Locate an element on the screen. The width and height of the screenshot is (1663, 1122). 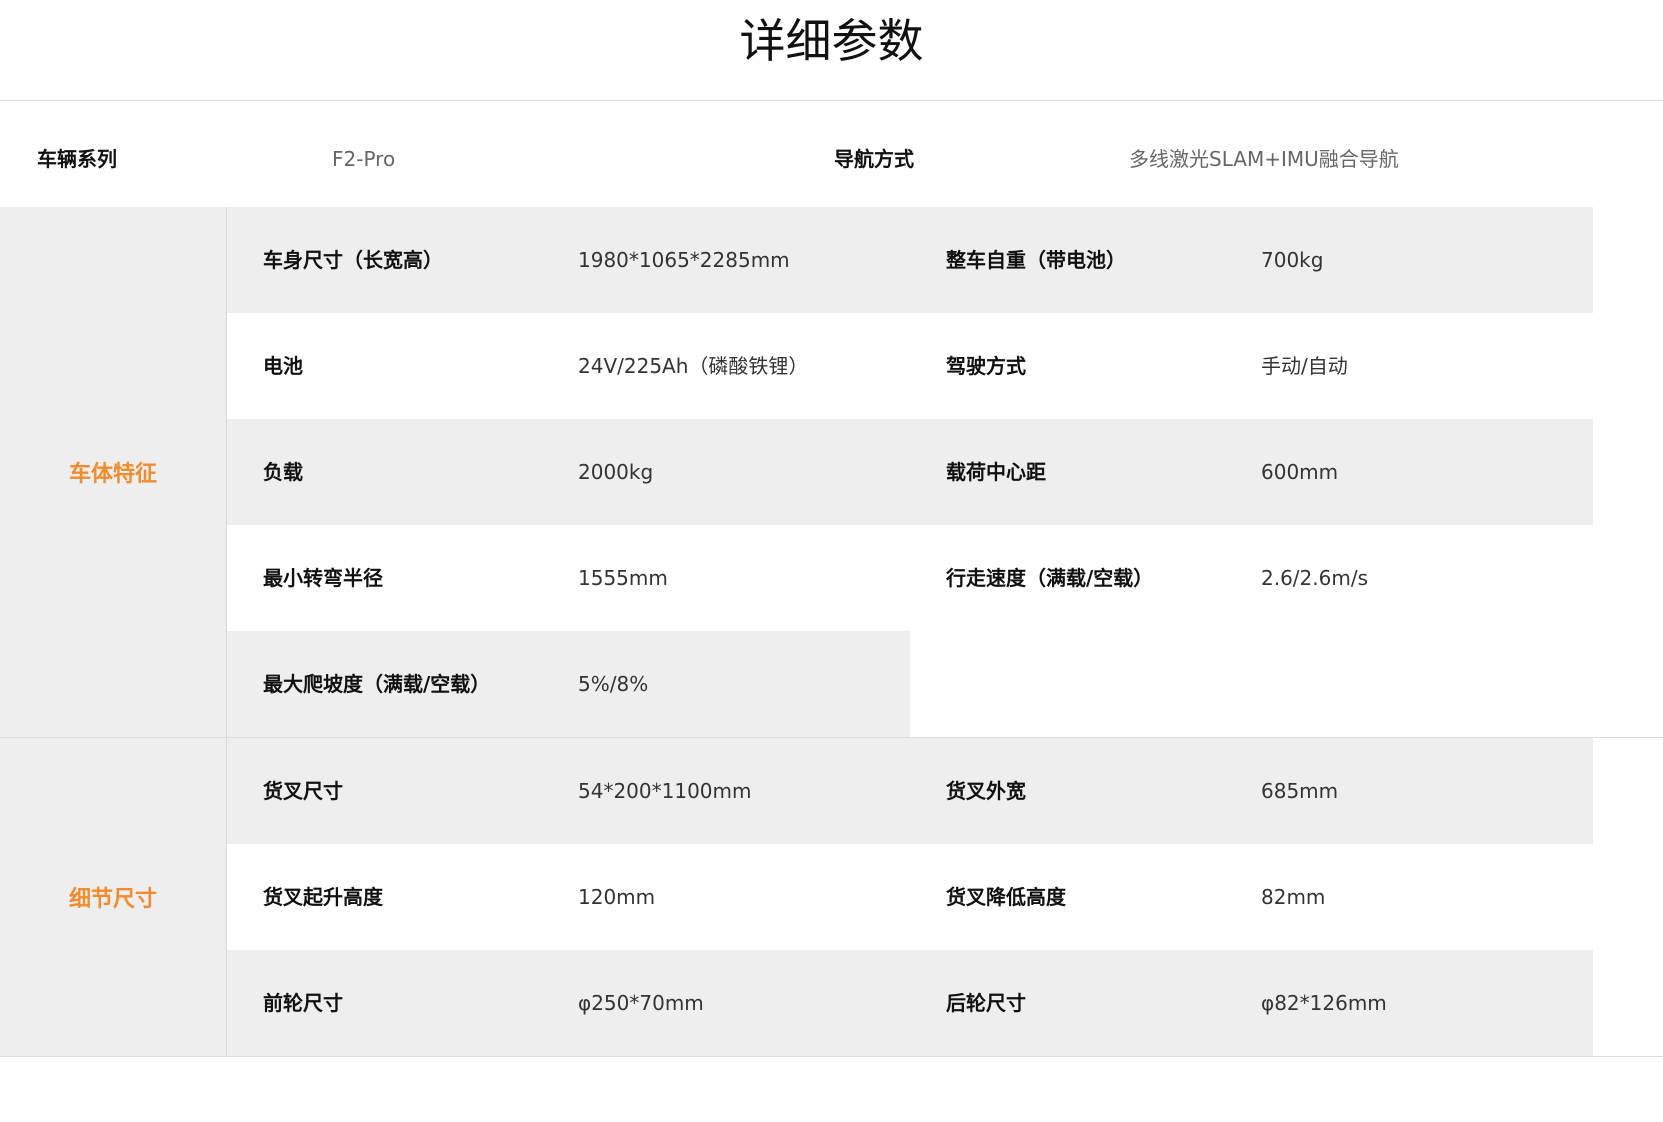
series-value: F2-Pro is located at coordinates (364, 159).